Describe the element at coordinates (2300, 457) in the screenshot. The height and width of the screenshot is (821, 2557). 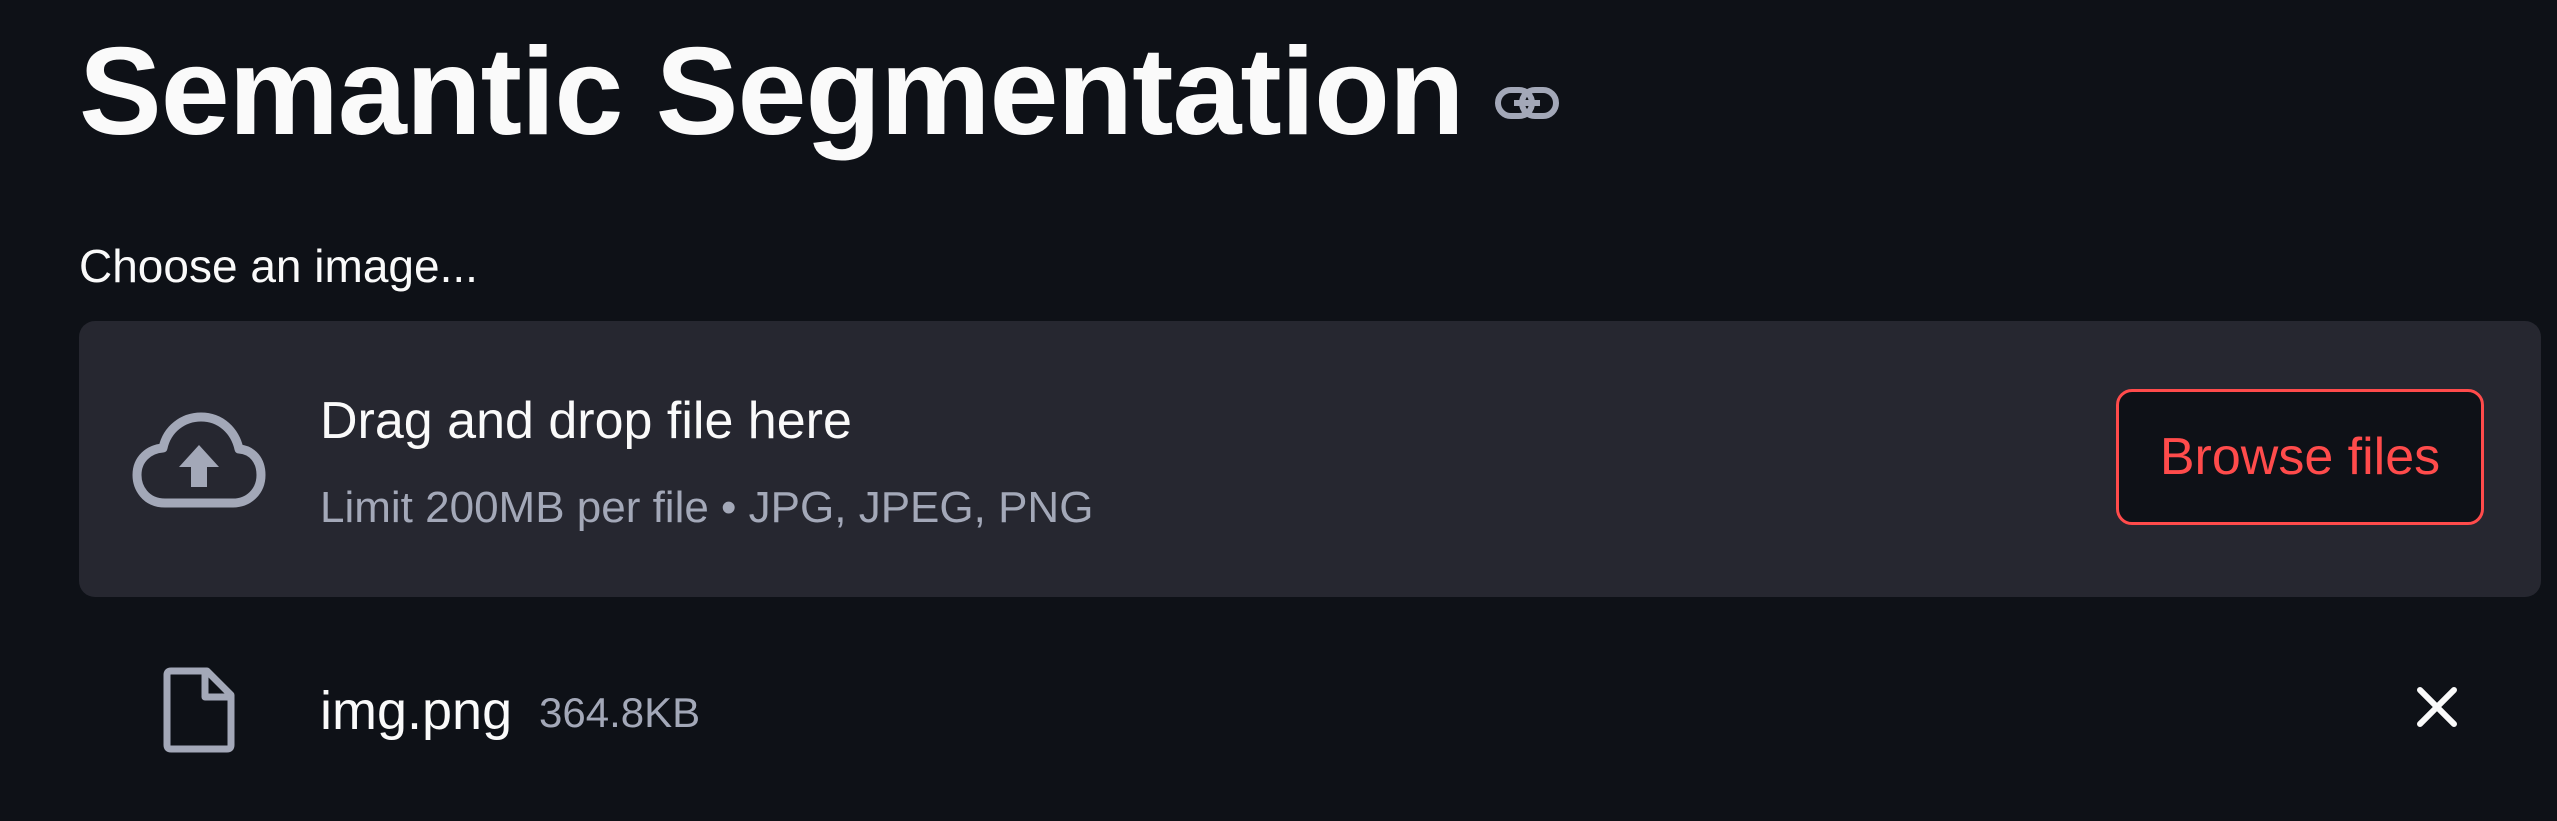
I see `browse-files-button: Browse files` at that location.